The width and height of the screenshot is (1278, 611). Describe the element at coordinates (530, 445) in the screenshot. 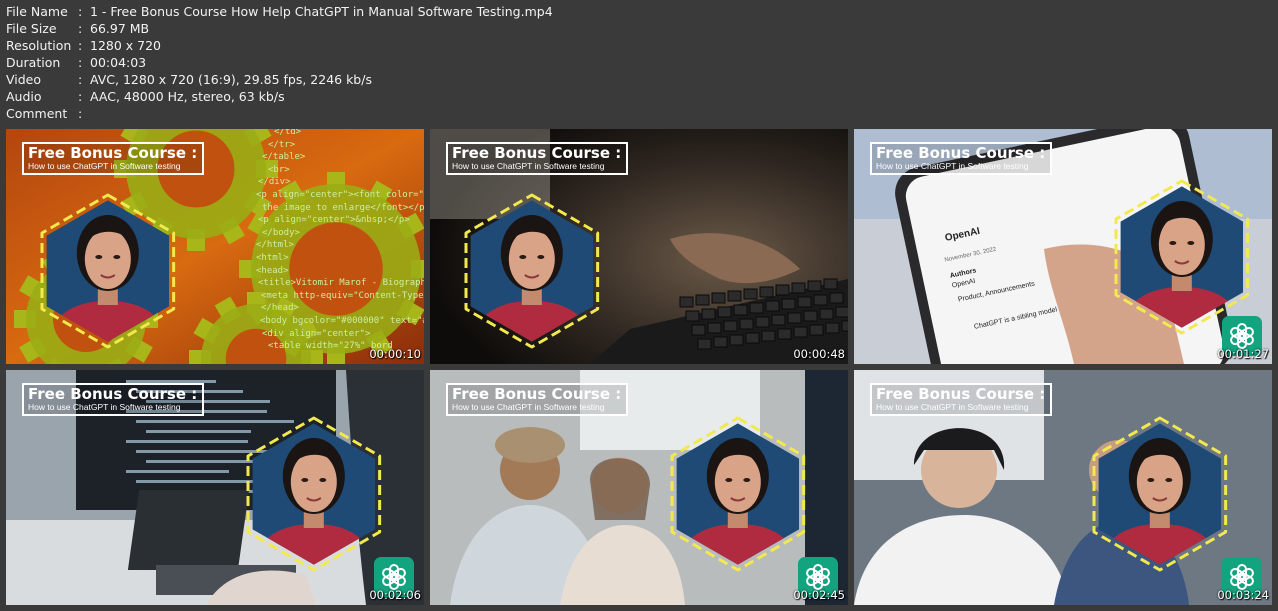

I see `beanie` at that location.